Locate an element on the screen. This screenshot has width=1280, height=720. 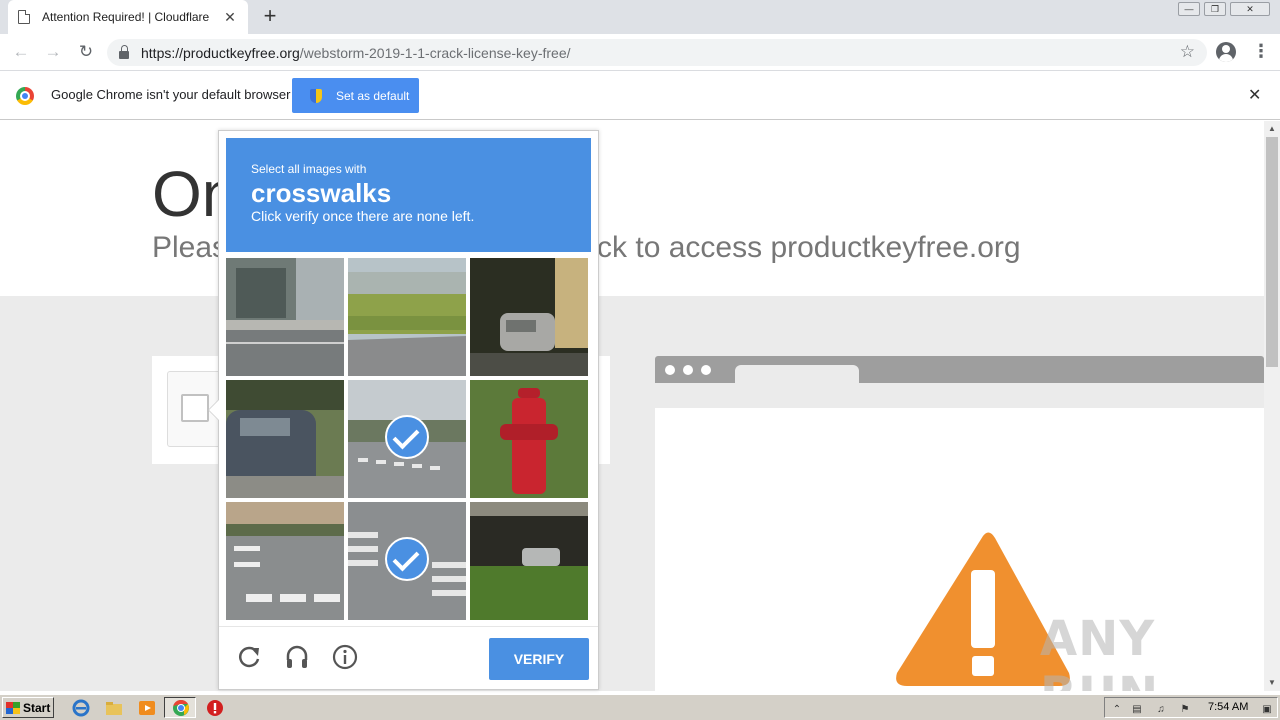
network-icon: ▤ is located at coordinates (1137, 710).